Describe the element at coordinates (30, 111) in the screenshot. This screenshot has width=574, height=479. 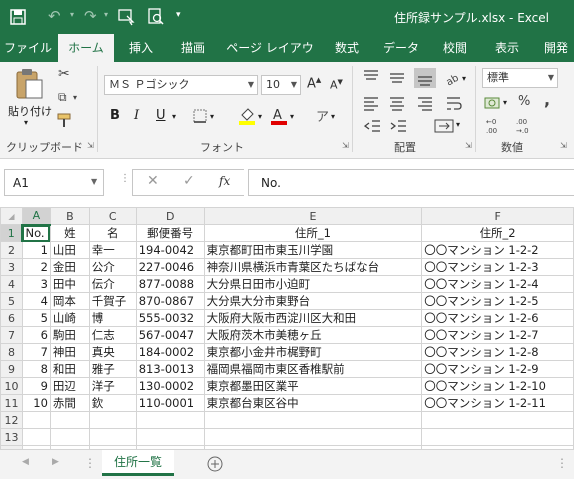
I see `paste-label: 貼り付け` at that location.